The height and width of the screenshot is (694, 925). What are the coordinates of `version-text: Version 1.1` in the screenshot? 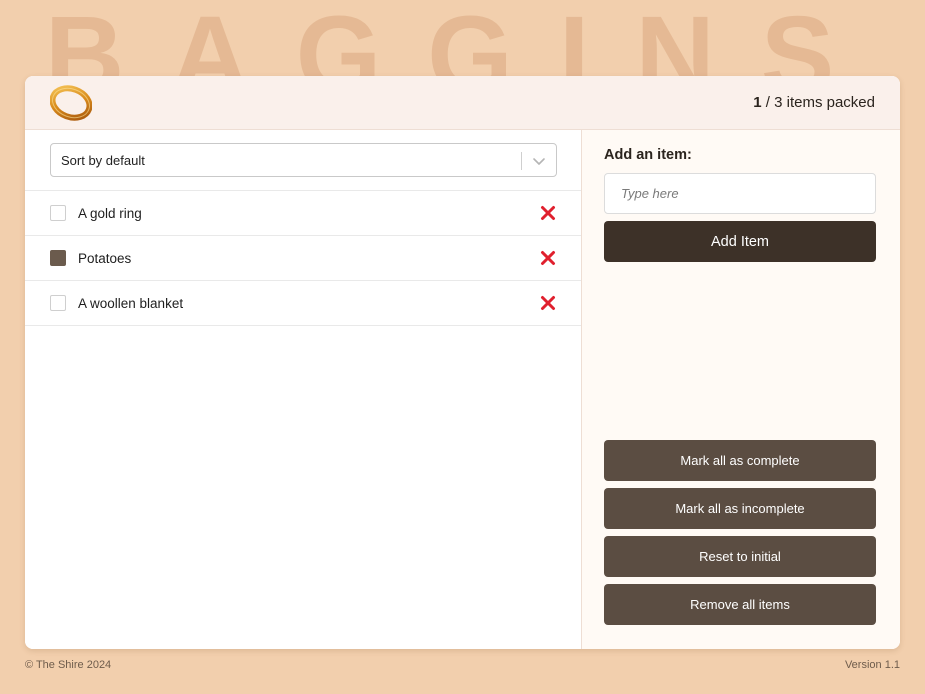 It's located at (872, 665).